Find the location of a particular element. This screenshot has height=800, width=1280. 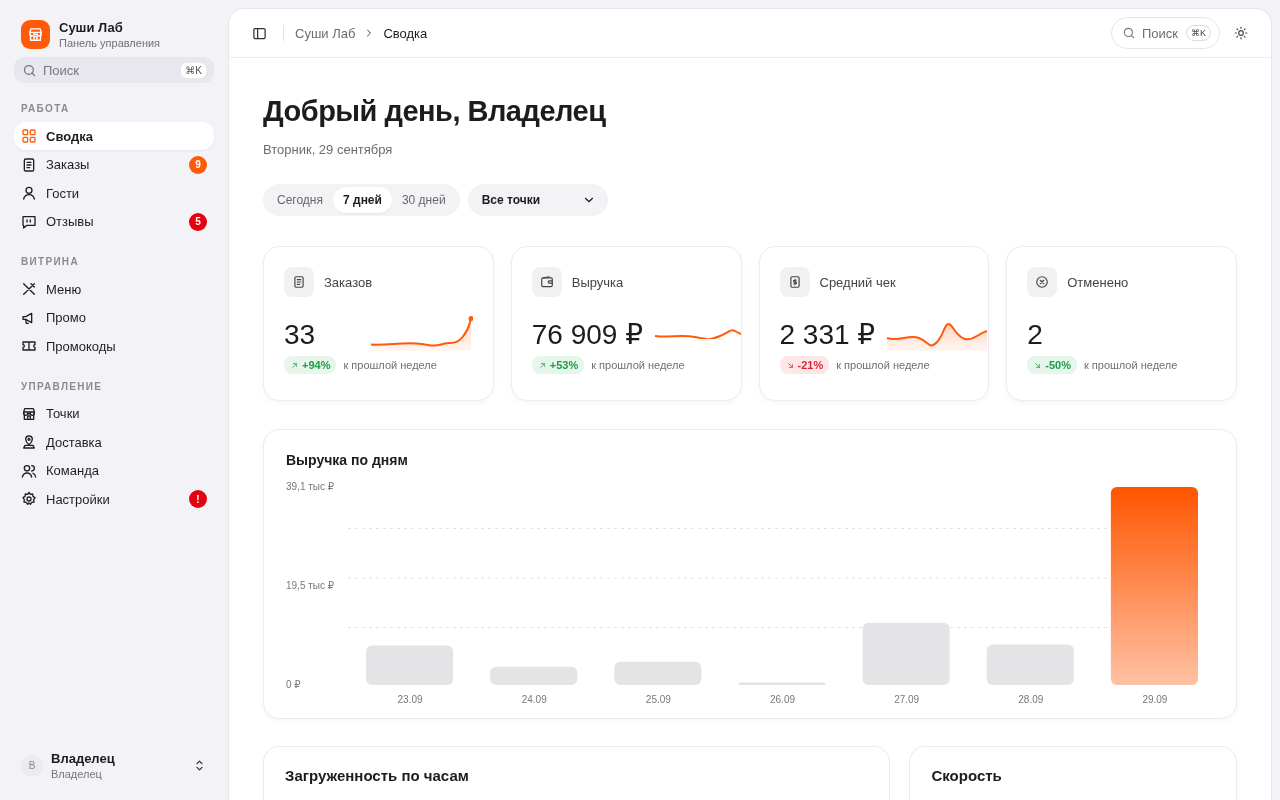

user-role: Владелец is located at coordinates (77, 774).